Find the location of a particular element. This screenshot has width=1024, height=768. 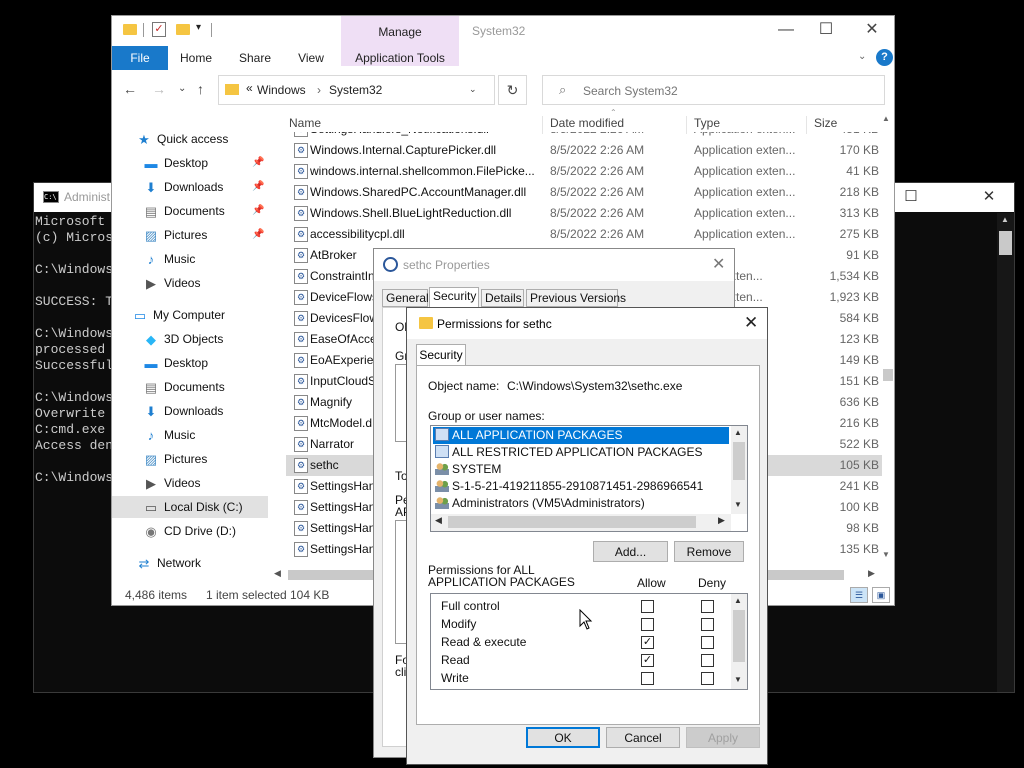

properties-icon: ✓ is located at coordinates (159, 29).